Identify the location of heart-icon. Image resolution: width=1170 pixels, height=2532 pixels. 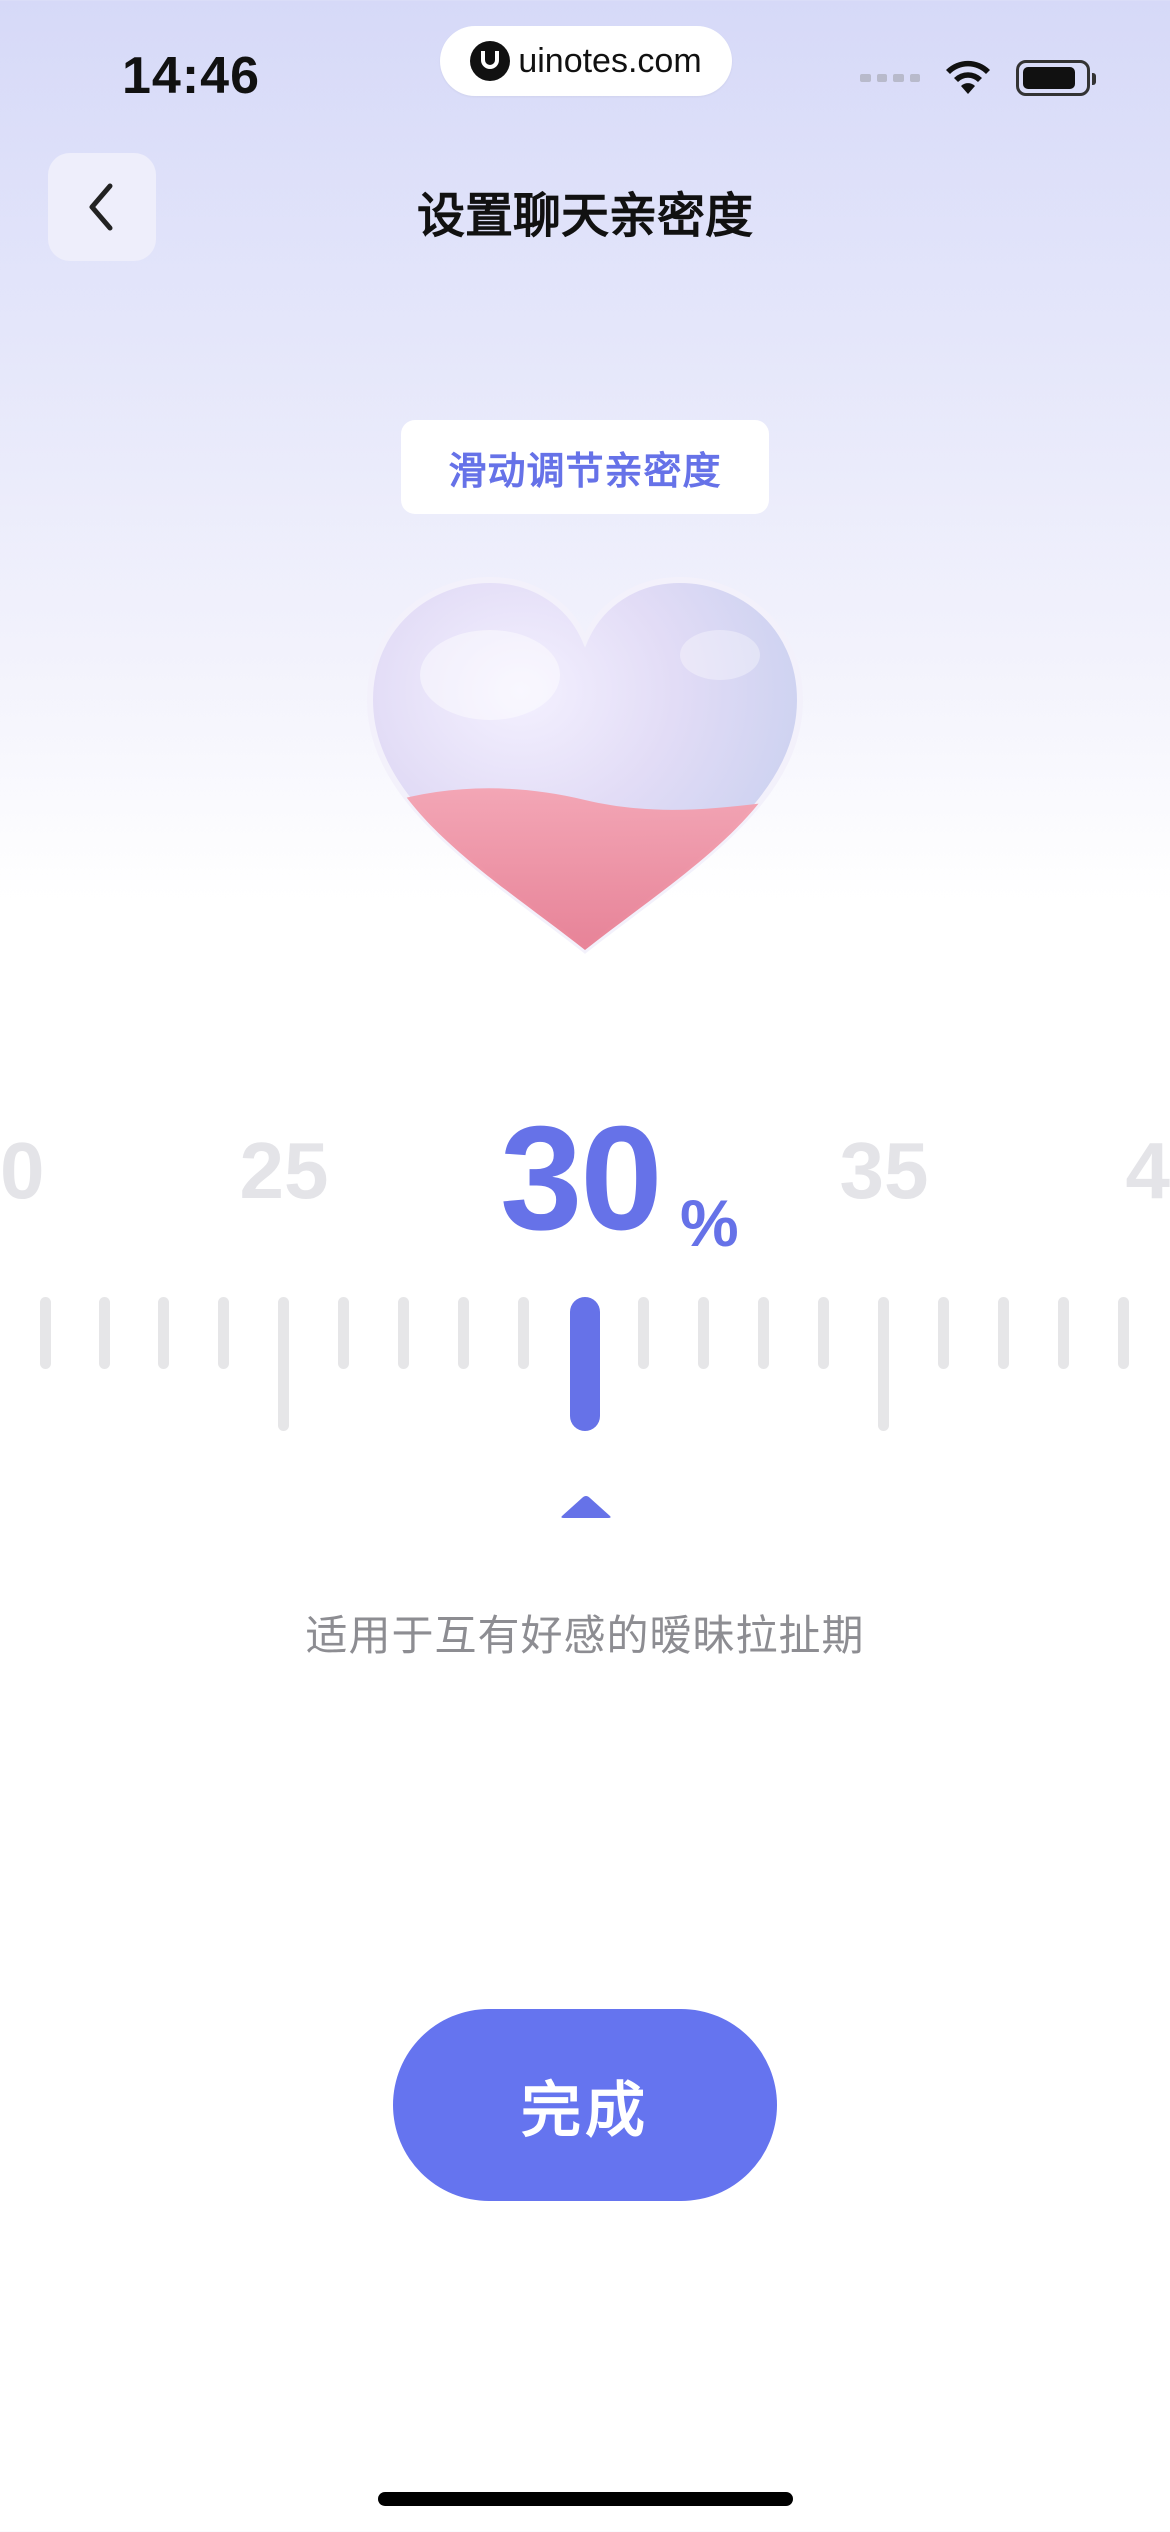
(585, 765).